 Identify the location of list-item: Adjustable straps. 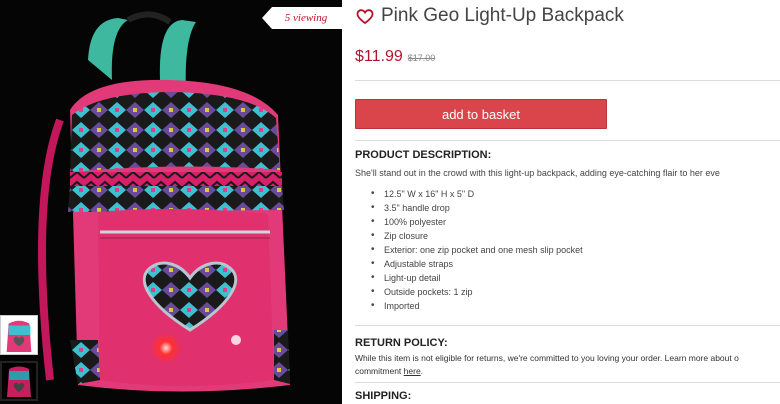
(477, 264).